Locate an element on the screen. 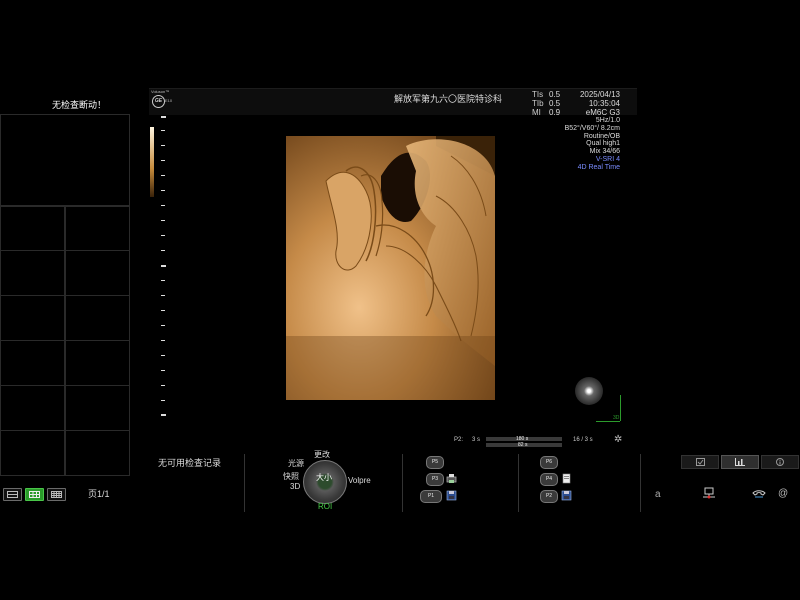 This screenshot has height=600, width=800. network-monitor-icon is located at coordinates (709, 494).